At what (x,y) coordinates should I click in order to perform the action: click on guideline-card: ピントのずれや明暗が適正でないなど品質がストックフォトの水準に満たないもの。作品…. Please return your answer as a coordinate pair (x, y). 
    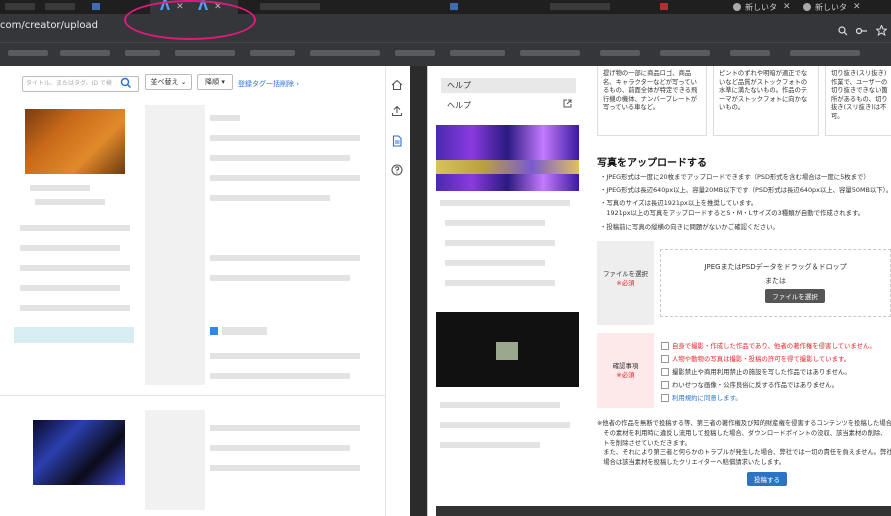
    Looking at the image, I should click on (766, 101).